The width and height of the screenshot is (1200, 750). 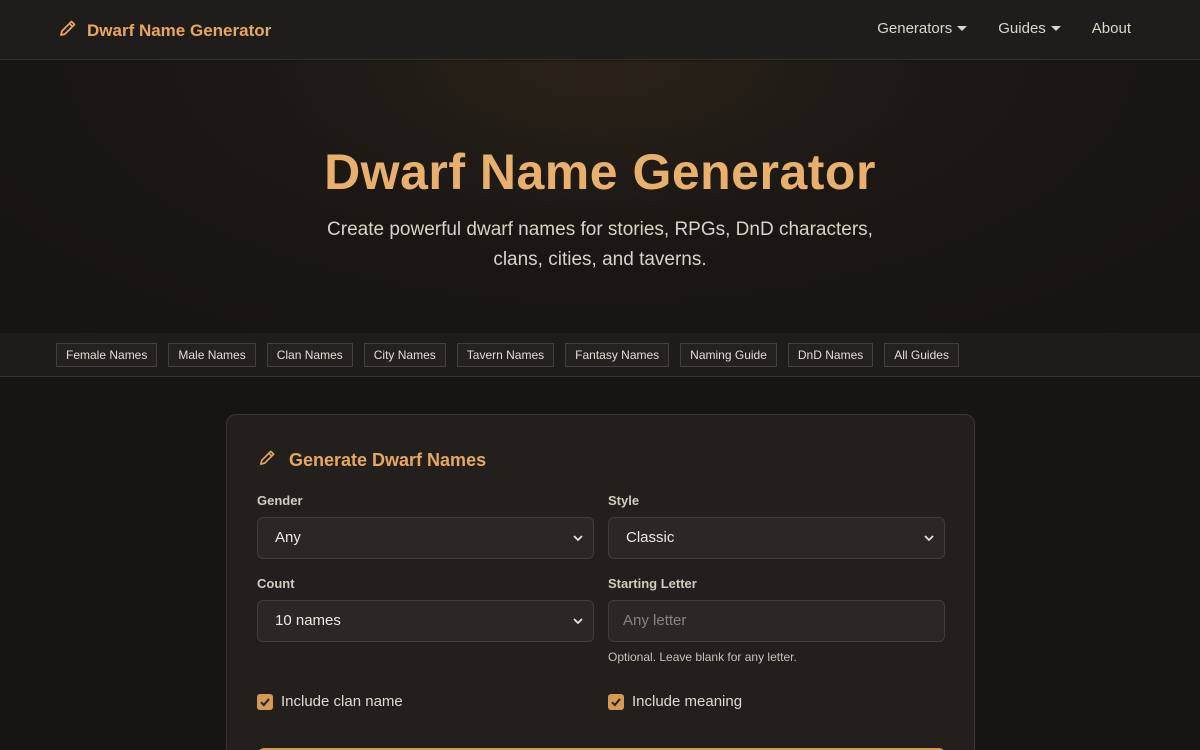 I want to click on brand-link: Dwarf Name Generator, so click(x=164, y=30).